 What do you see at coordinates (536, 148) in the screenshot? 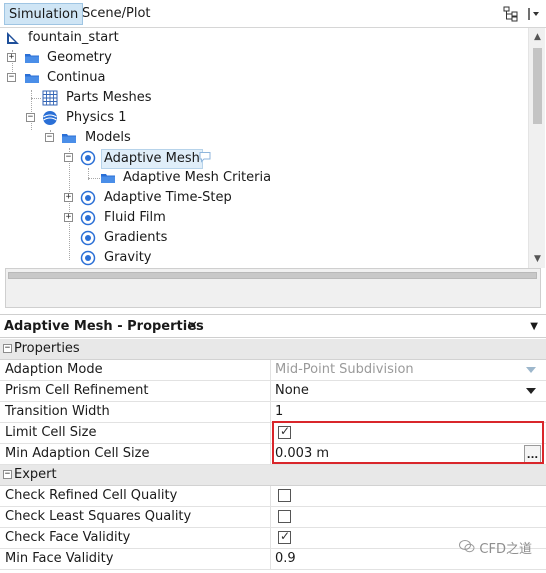
I see `tree-vertical-scrollbar: ▲ ▼` at bounding box center [536, 148].